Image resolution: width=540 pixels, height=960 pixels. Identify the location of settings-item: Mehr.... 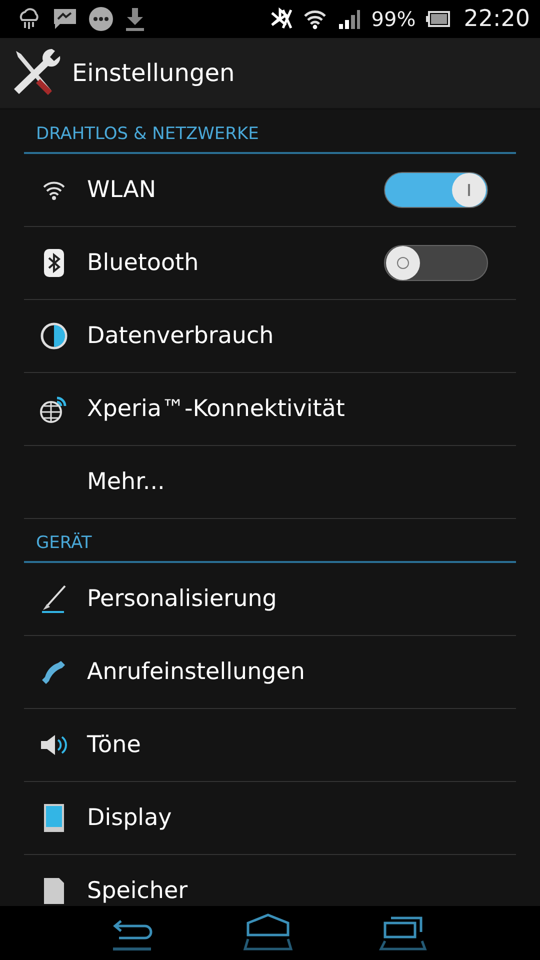
(270, 482).